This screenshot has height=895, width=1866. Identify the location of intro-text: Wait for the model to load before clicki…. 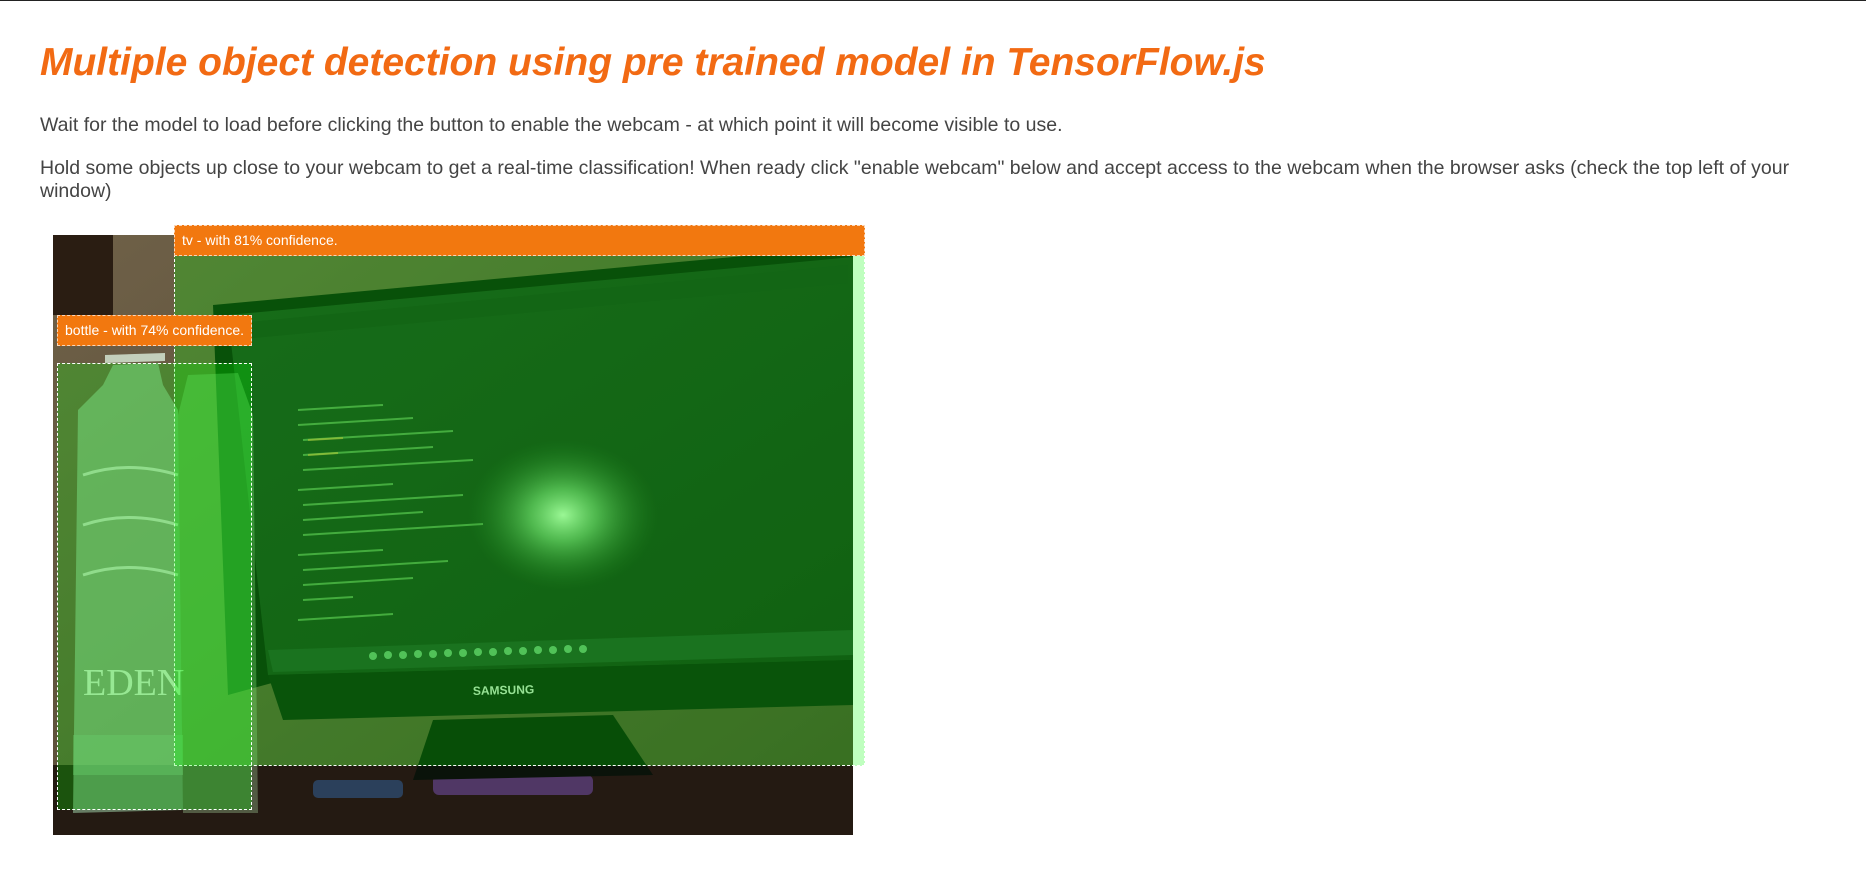
(551, 125).